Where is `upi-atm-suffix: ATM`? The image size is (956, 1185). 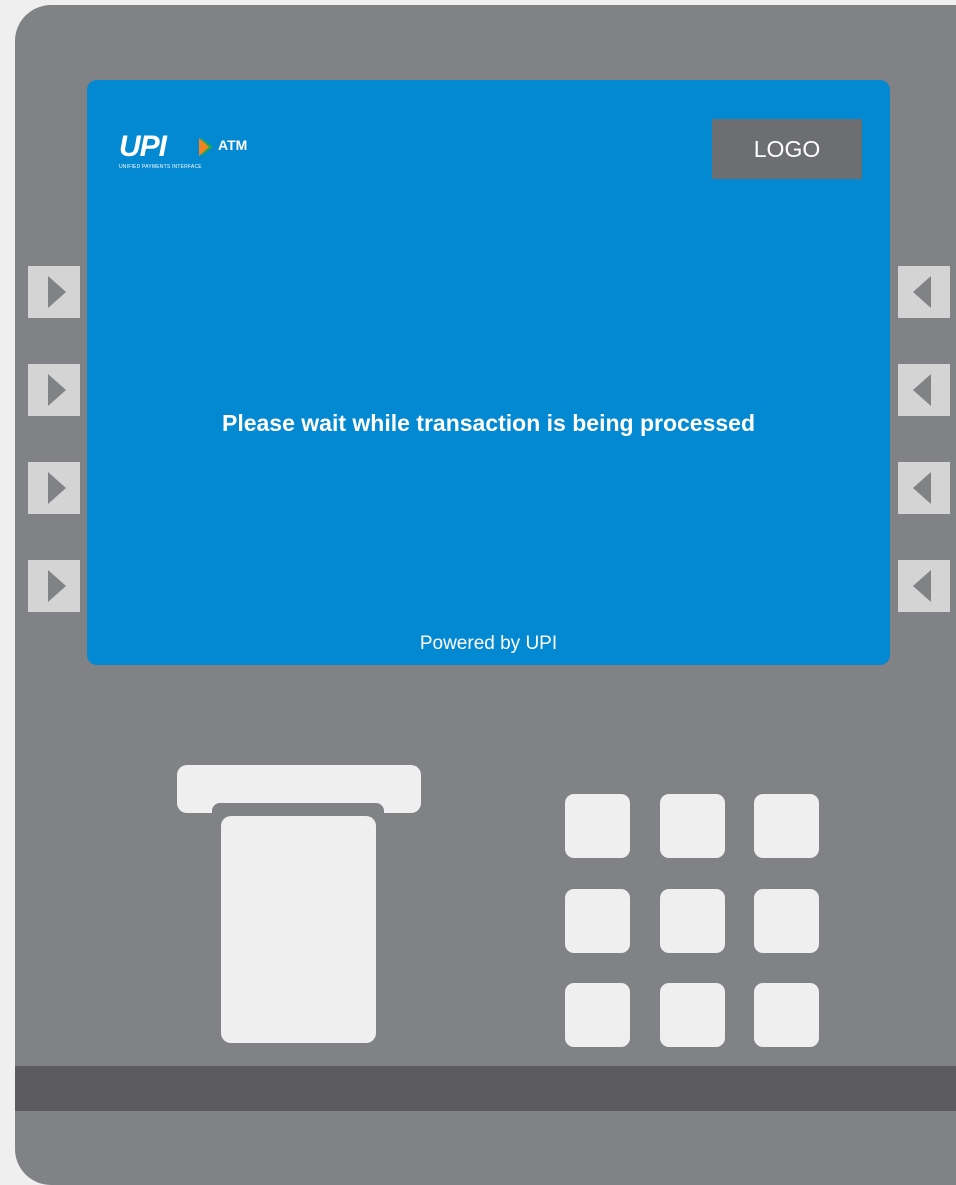 upi-atm-suffix: ATM is located at coordinates (233, 145).